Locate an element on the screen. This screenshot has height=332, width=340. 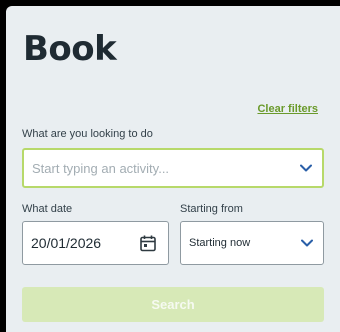
starting-from-label: Starting from is located at coordinates (211, 209).